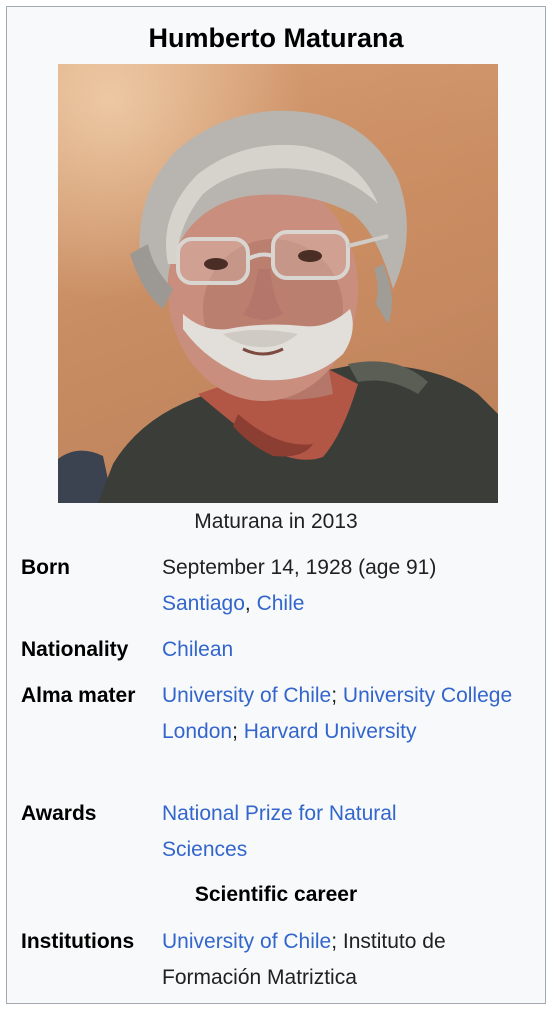  What do you see at coordinates (299, 567) in the screenshot?
I see `born-date: September 14, 1928 (age 91)` at bounding box center [299, 567].